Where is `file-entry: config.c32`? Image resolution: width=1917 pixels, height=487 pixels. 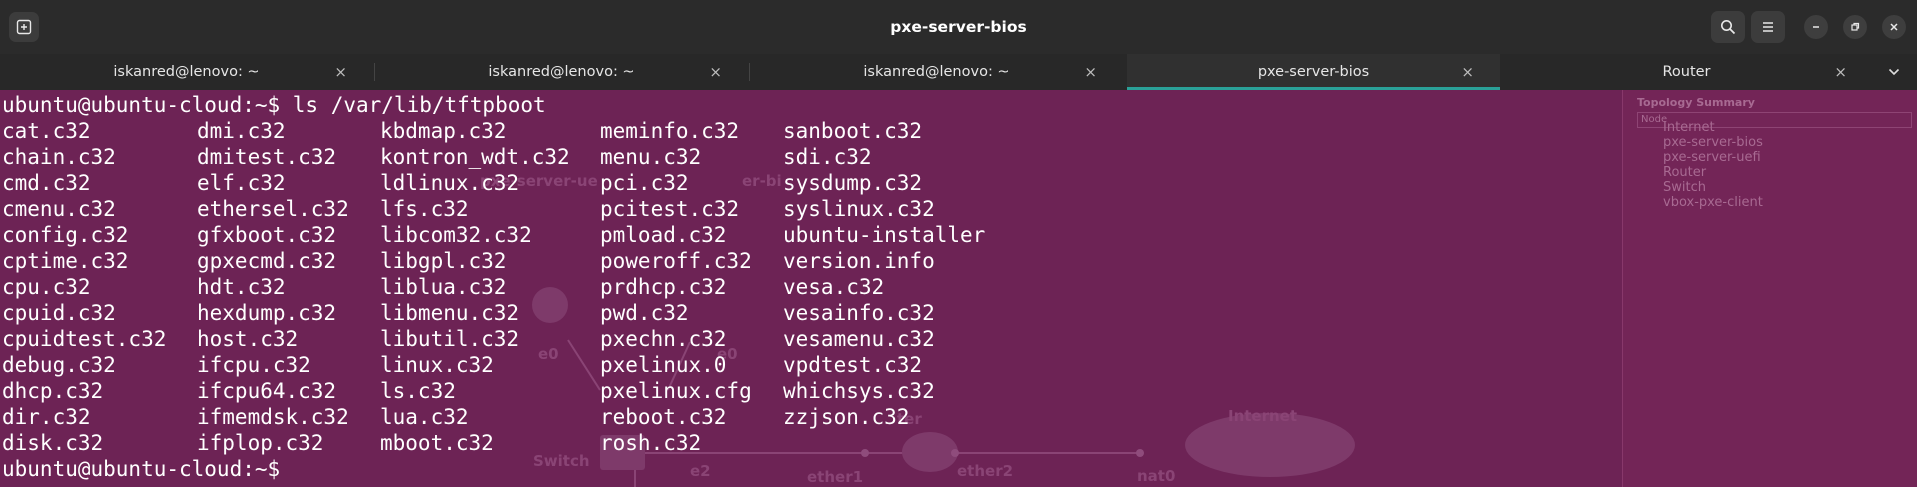
file-entry: config.c32 is located at coordinates (65, 235).